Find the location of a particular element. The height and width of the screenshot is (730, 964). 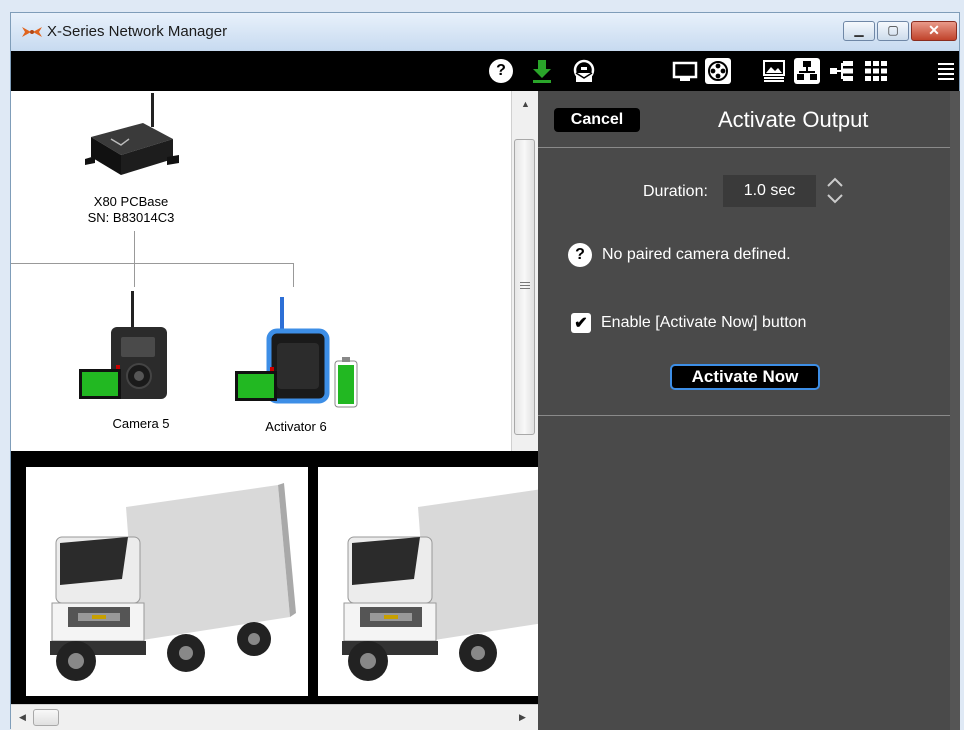

device-label-camera: Camera 5 is located at coordinates (141, 423).